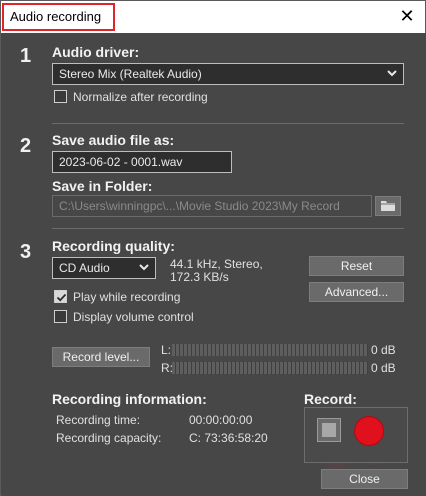 The height and width of the screenshot is (496, 426). Describe the element at coordinates (26, 252) in the screenshot. I see `step-number-3: 3` at that location.